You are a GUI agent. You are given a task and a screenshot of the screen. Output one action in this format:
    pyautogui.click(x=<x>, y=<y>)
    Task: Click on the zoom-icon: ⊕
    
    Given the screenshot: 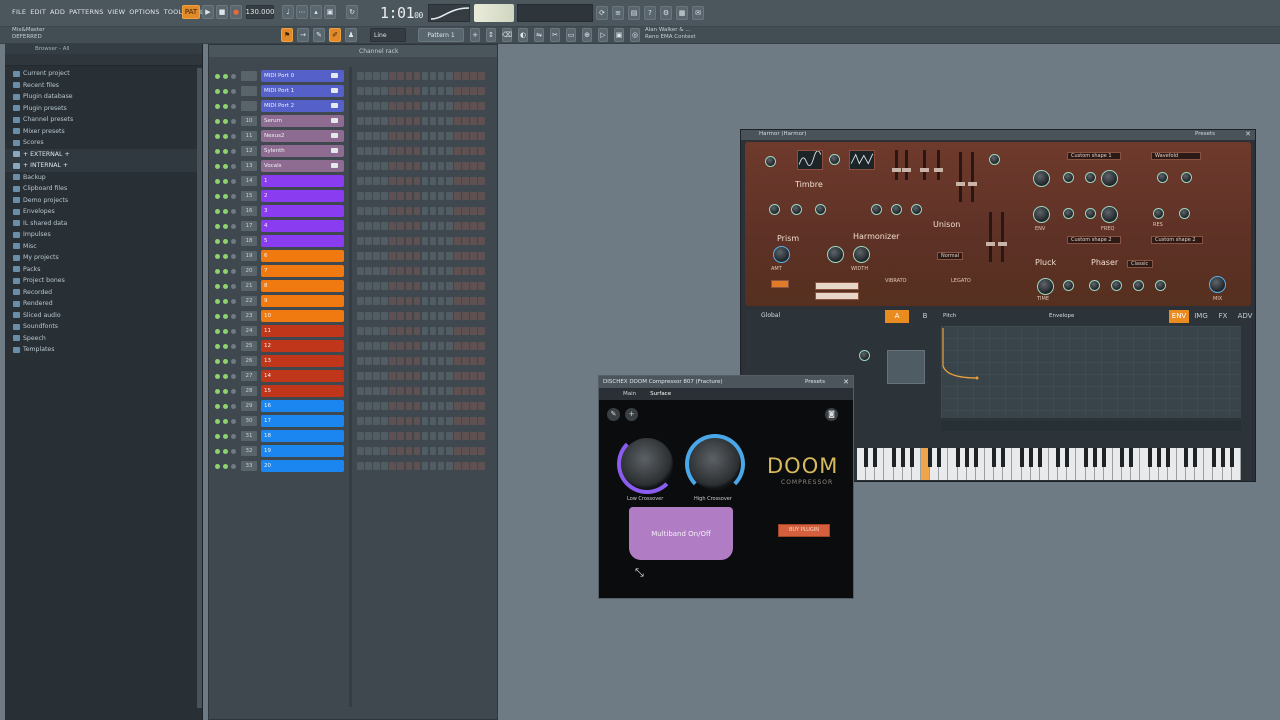 What is the action you would take?
    pyautogui.click(x=587, y=35)
    